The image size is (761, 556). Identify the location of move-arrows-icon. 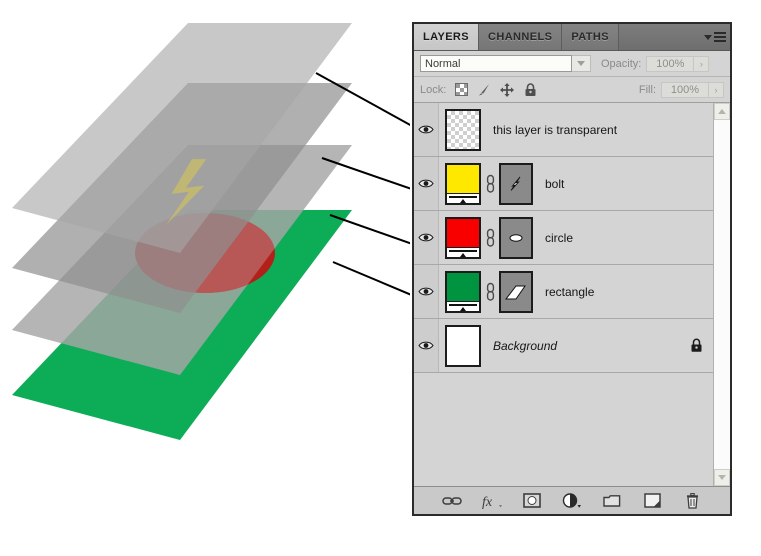
(507, 90).